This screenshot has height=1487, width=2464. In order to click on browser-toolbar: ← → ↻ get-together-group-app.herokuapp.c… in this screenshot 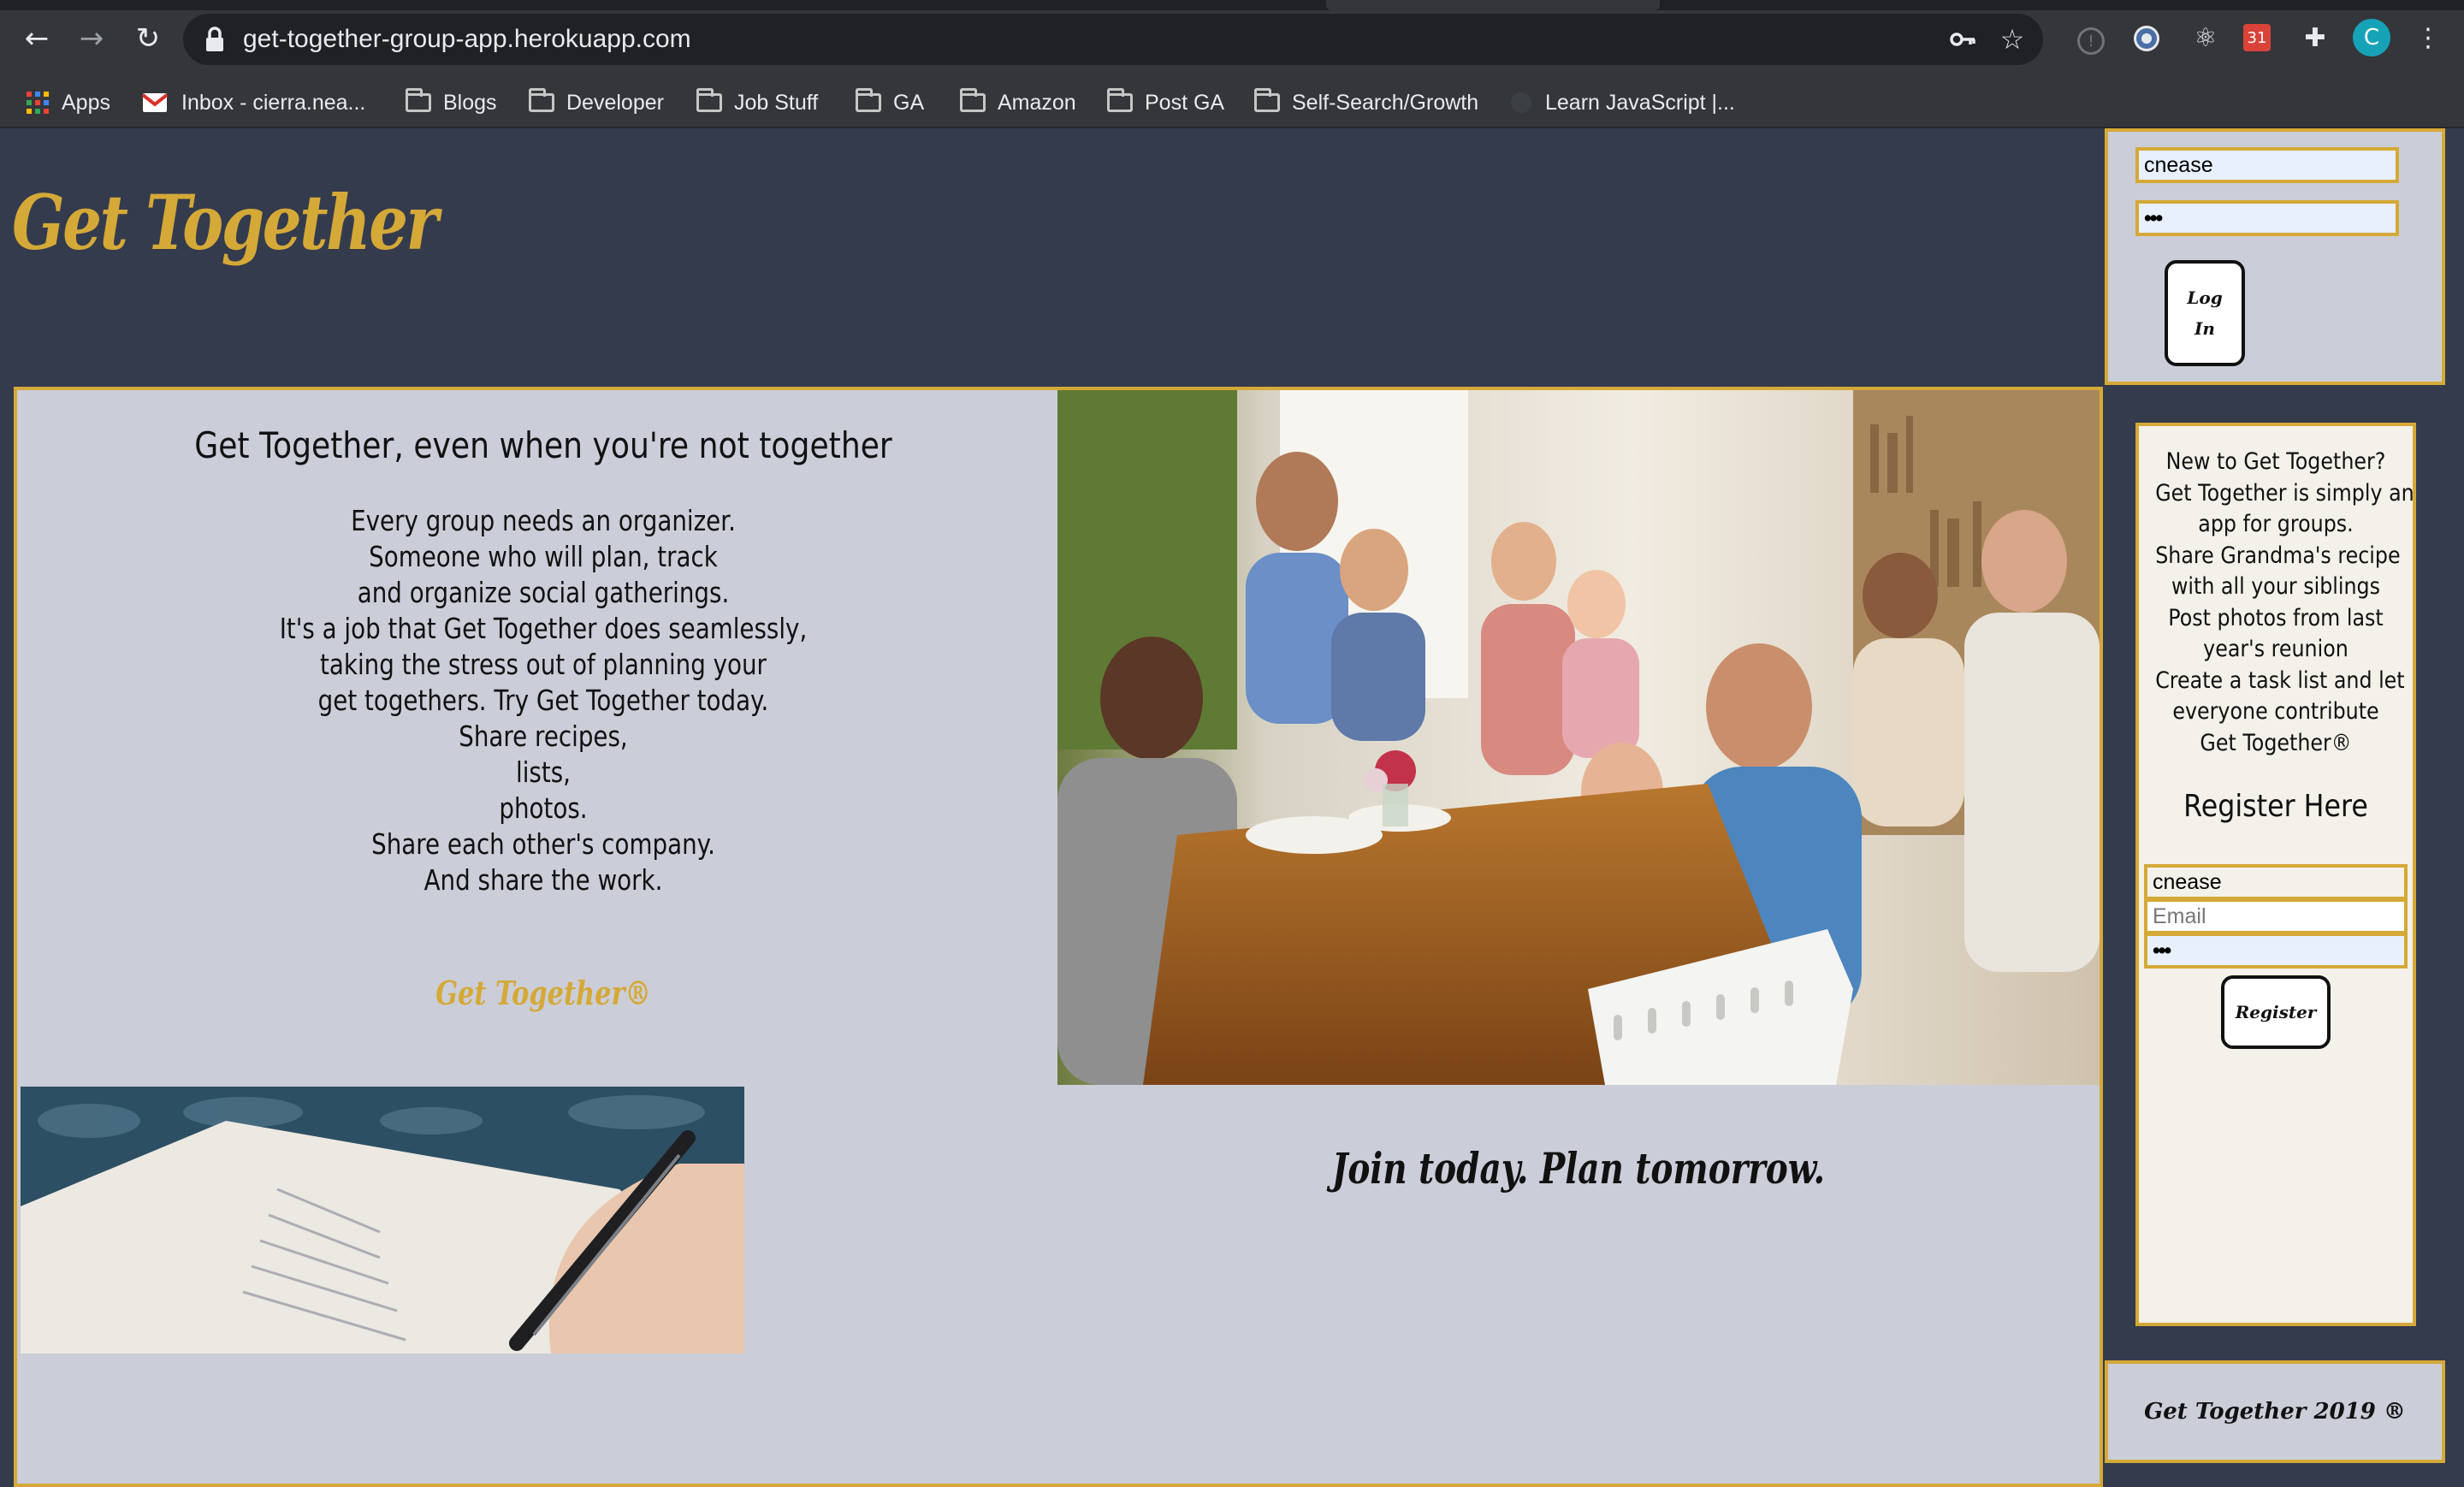, I will do `click(1232, 39)`.